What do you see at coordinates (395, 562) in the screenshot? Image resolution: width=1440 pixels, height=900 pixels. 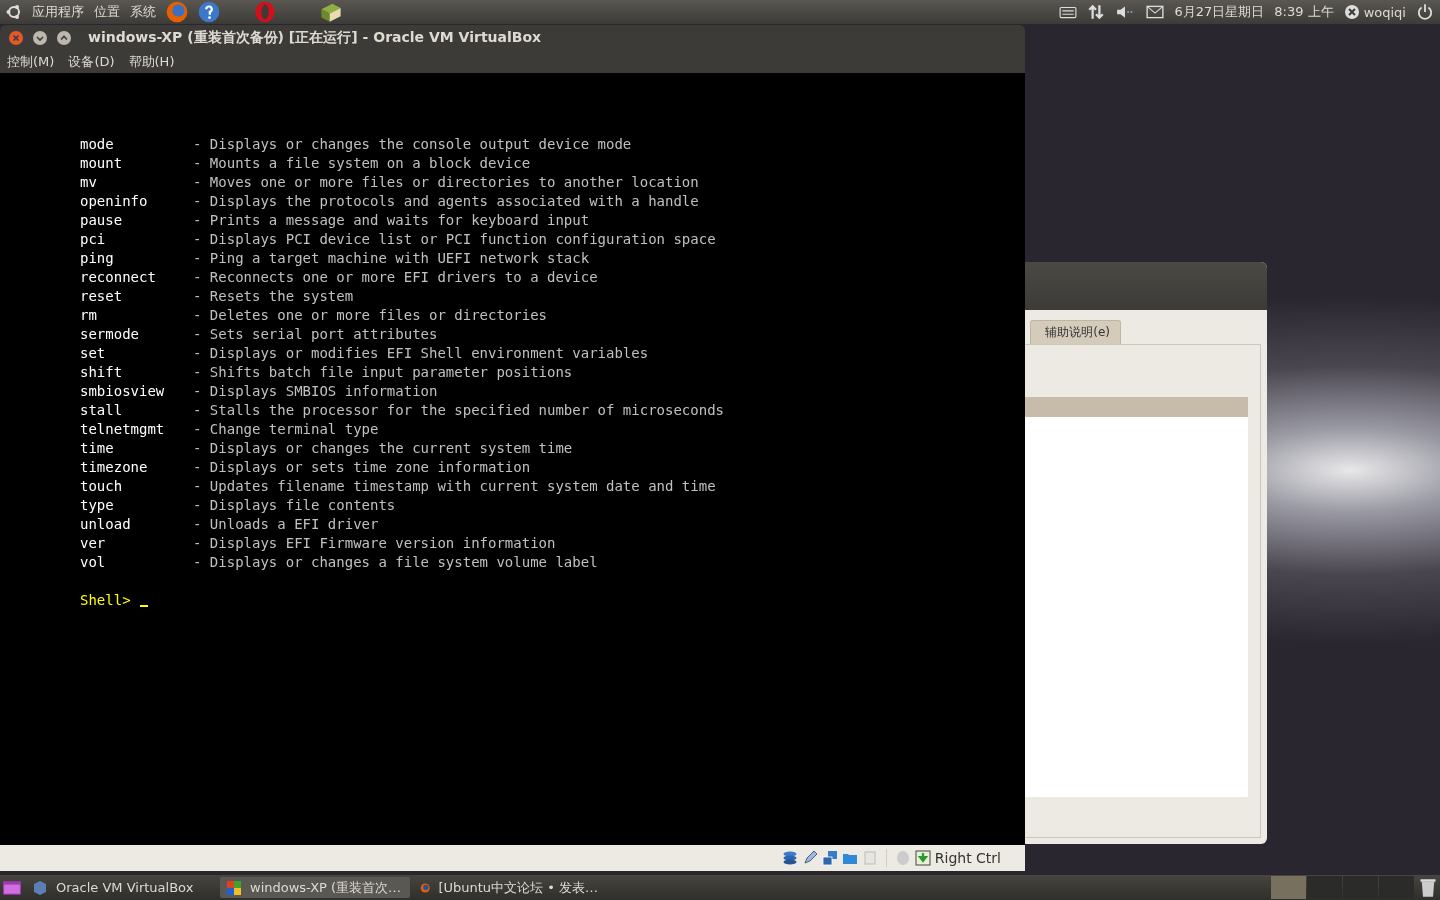 I see `command-description: - Displays or changes a file system volume label` at bounding box center [395, 562].